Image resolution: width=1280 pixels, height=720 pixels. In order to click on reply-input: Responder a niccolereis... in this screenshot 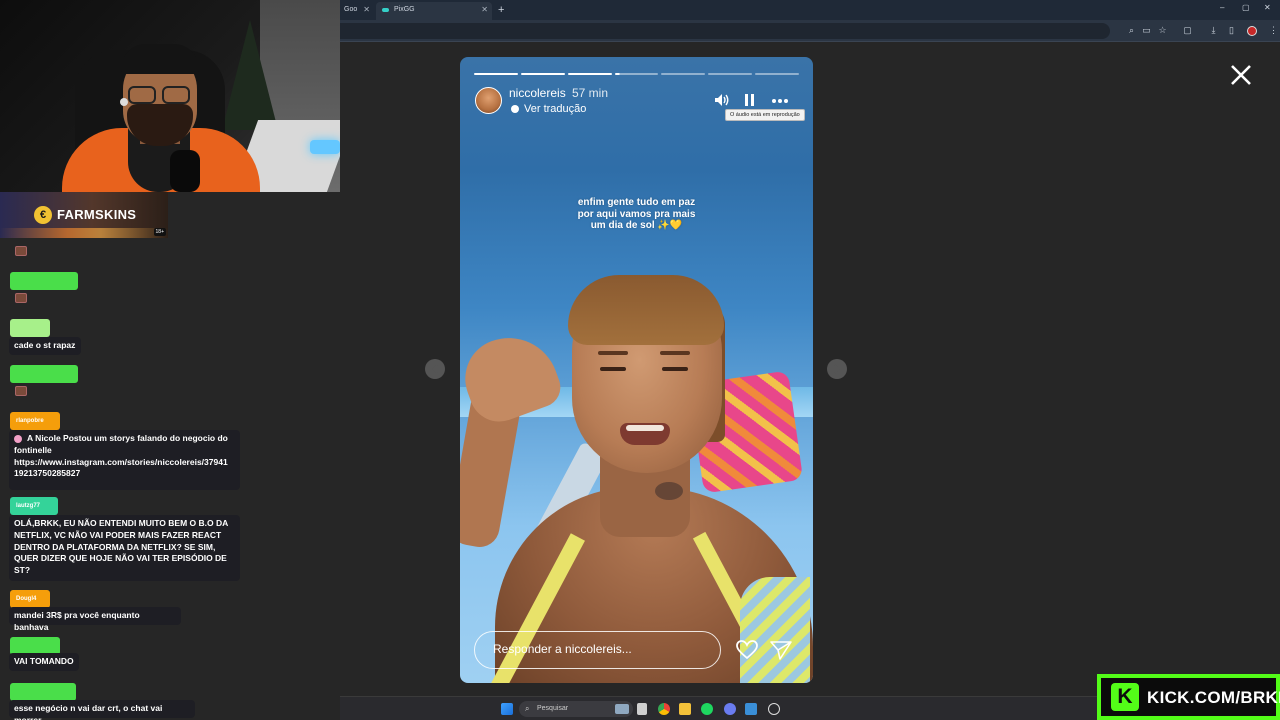, I will do `click(597, 650)`.